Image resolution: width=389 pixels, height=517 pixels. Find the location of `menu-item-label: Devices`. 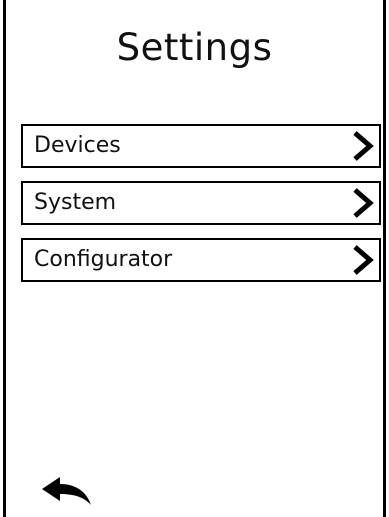

menu-item-label: Devices is located at coordinates (77, 145).